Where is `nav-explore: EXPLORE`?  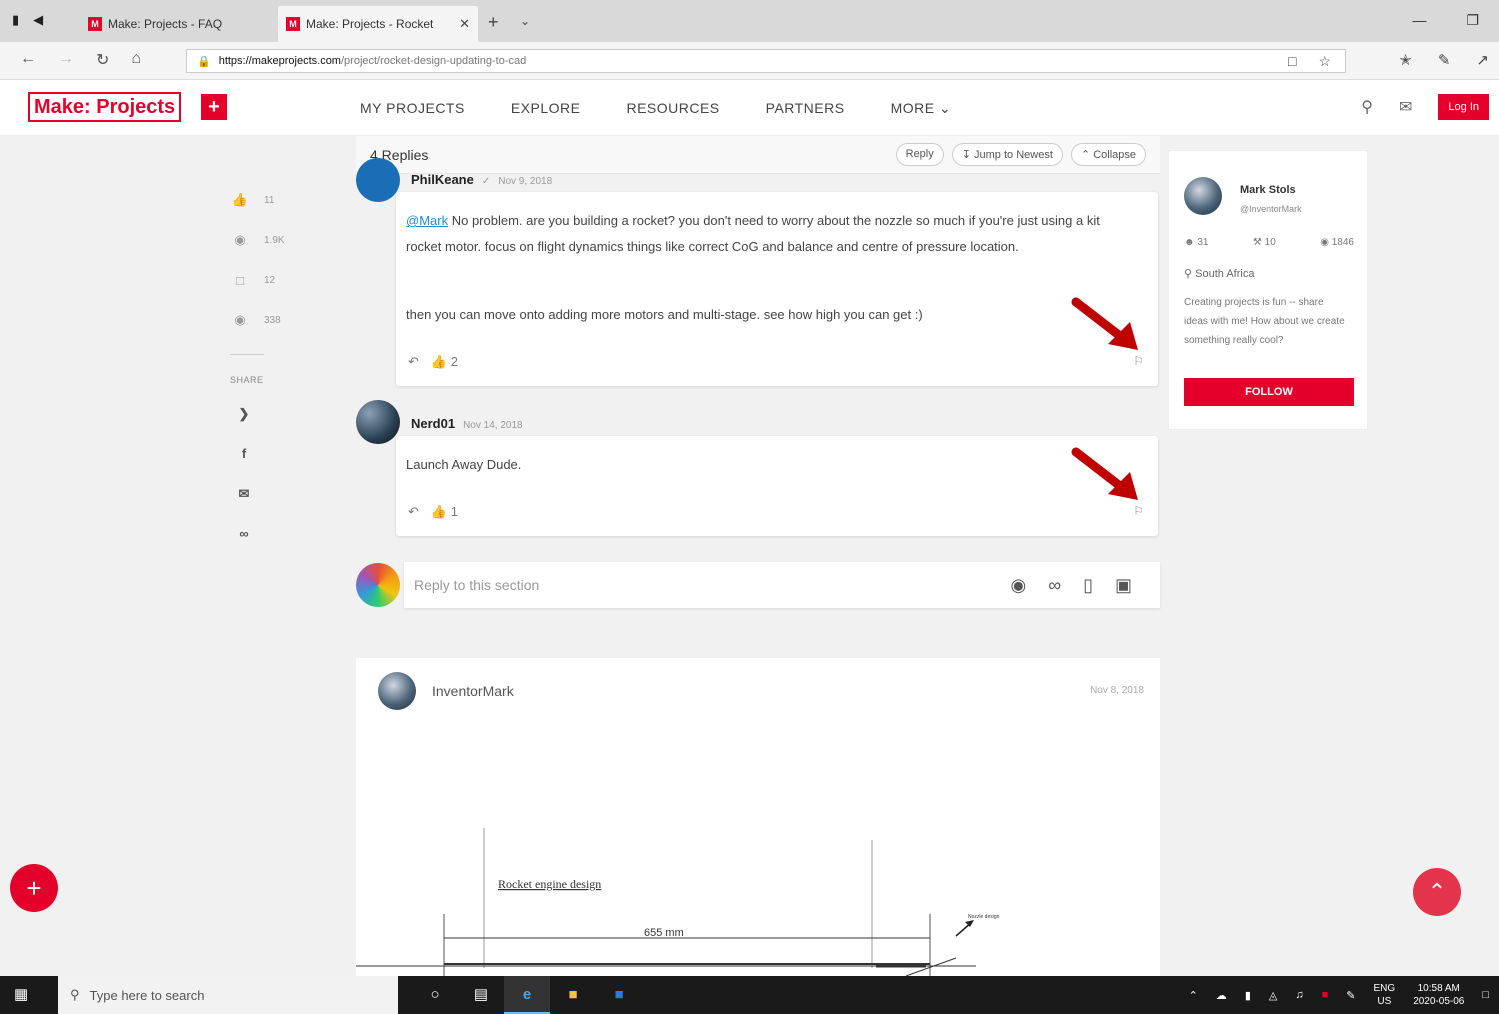
nav-explore: EXPLORE is located at coordinates (546, 108).